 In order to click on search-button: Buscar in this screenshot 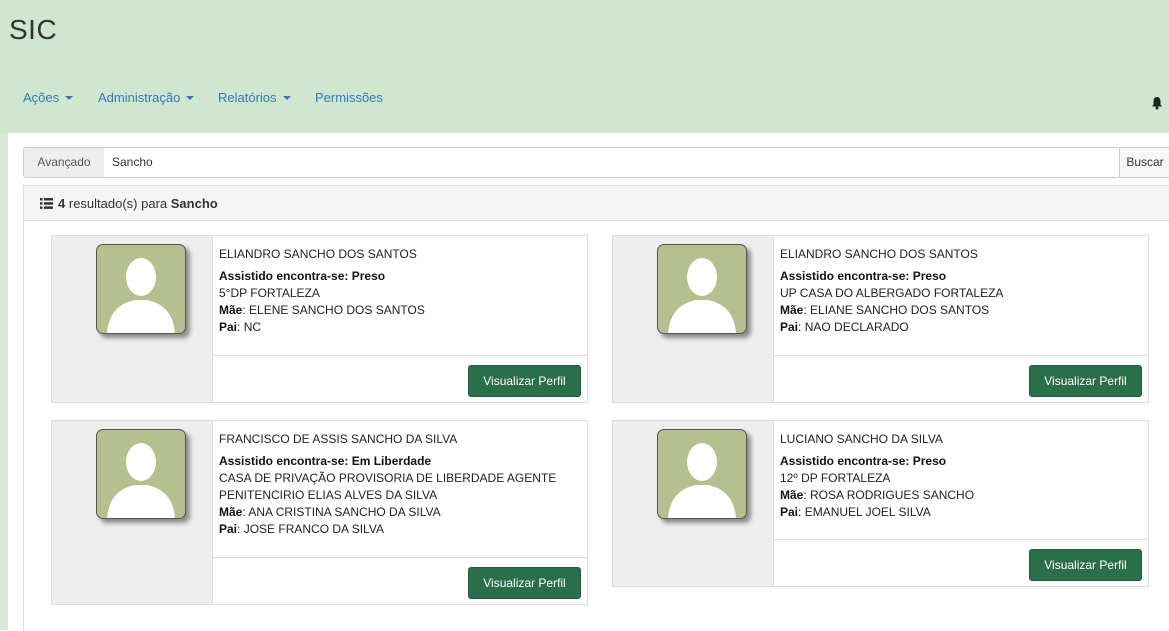, I will do `click(1144, 162)`.